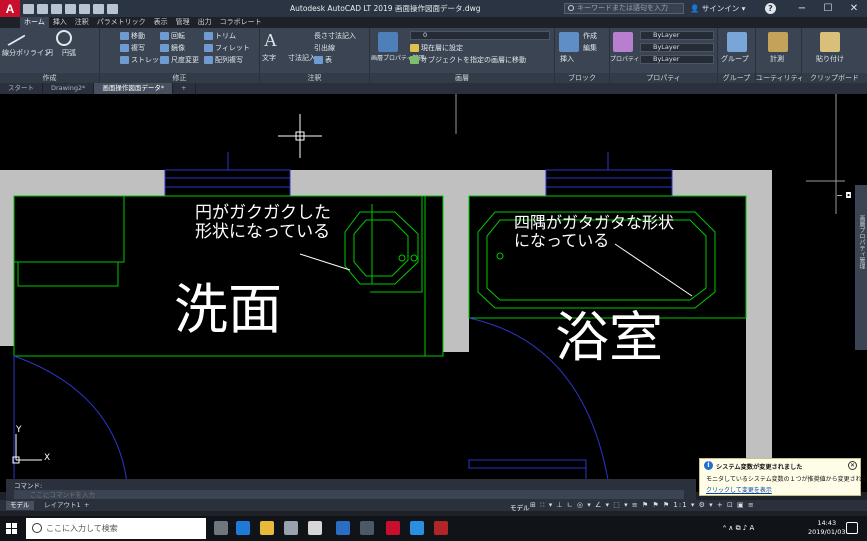 The height and width of the screenshot is (541, 867). Describe the element at coordinates (49, 78) in the screenshot. I see `draw-panel-label: 作成` at that location.